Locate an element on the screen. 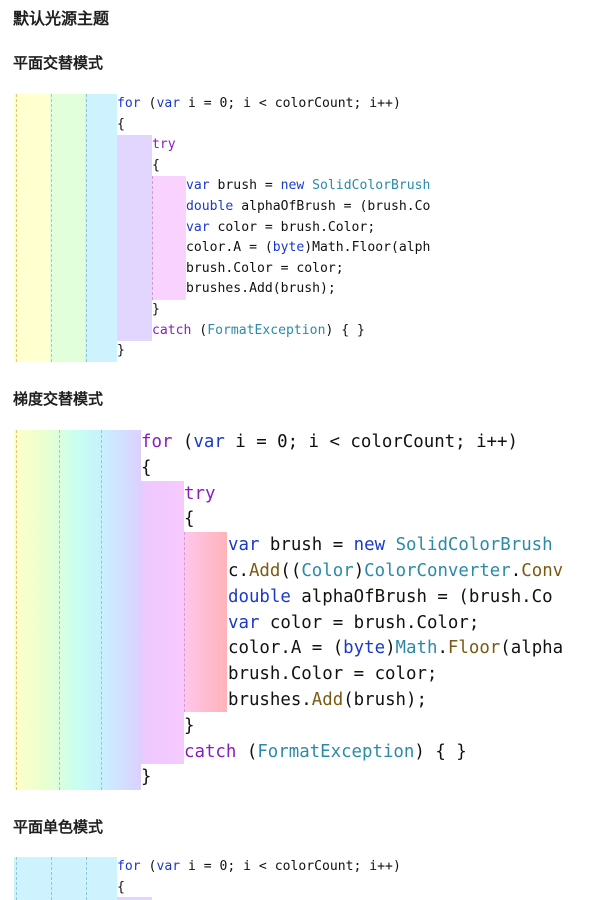 The width and height of the screenshot is (604, 900). code-line: catch (FormatException) { } is located at coordinates (304, 331).